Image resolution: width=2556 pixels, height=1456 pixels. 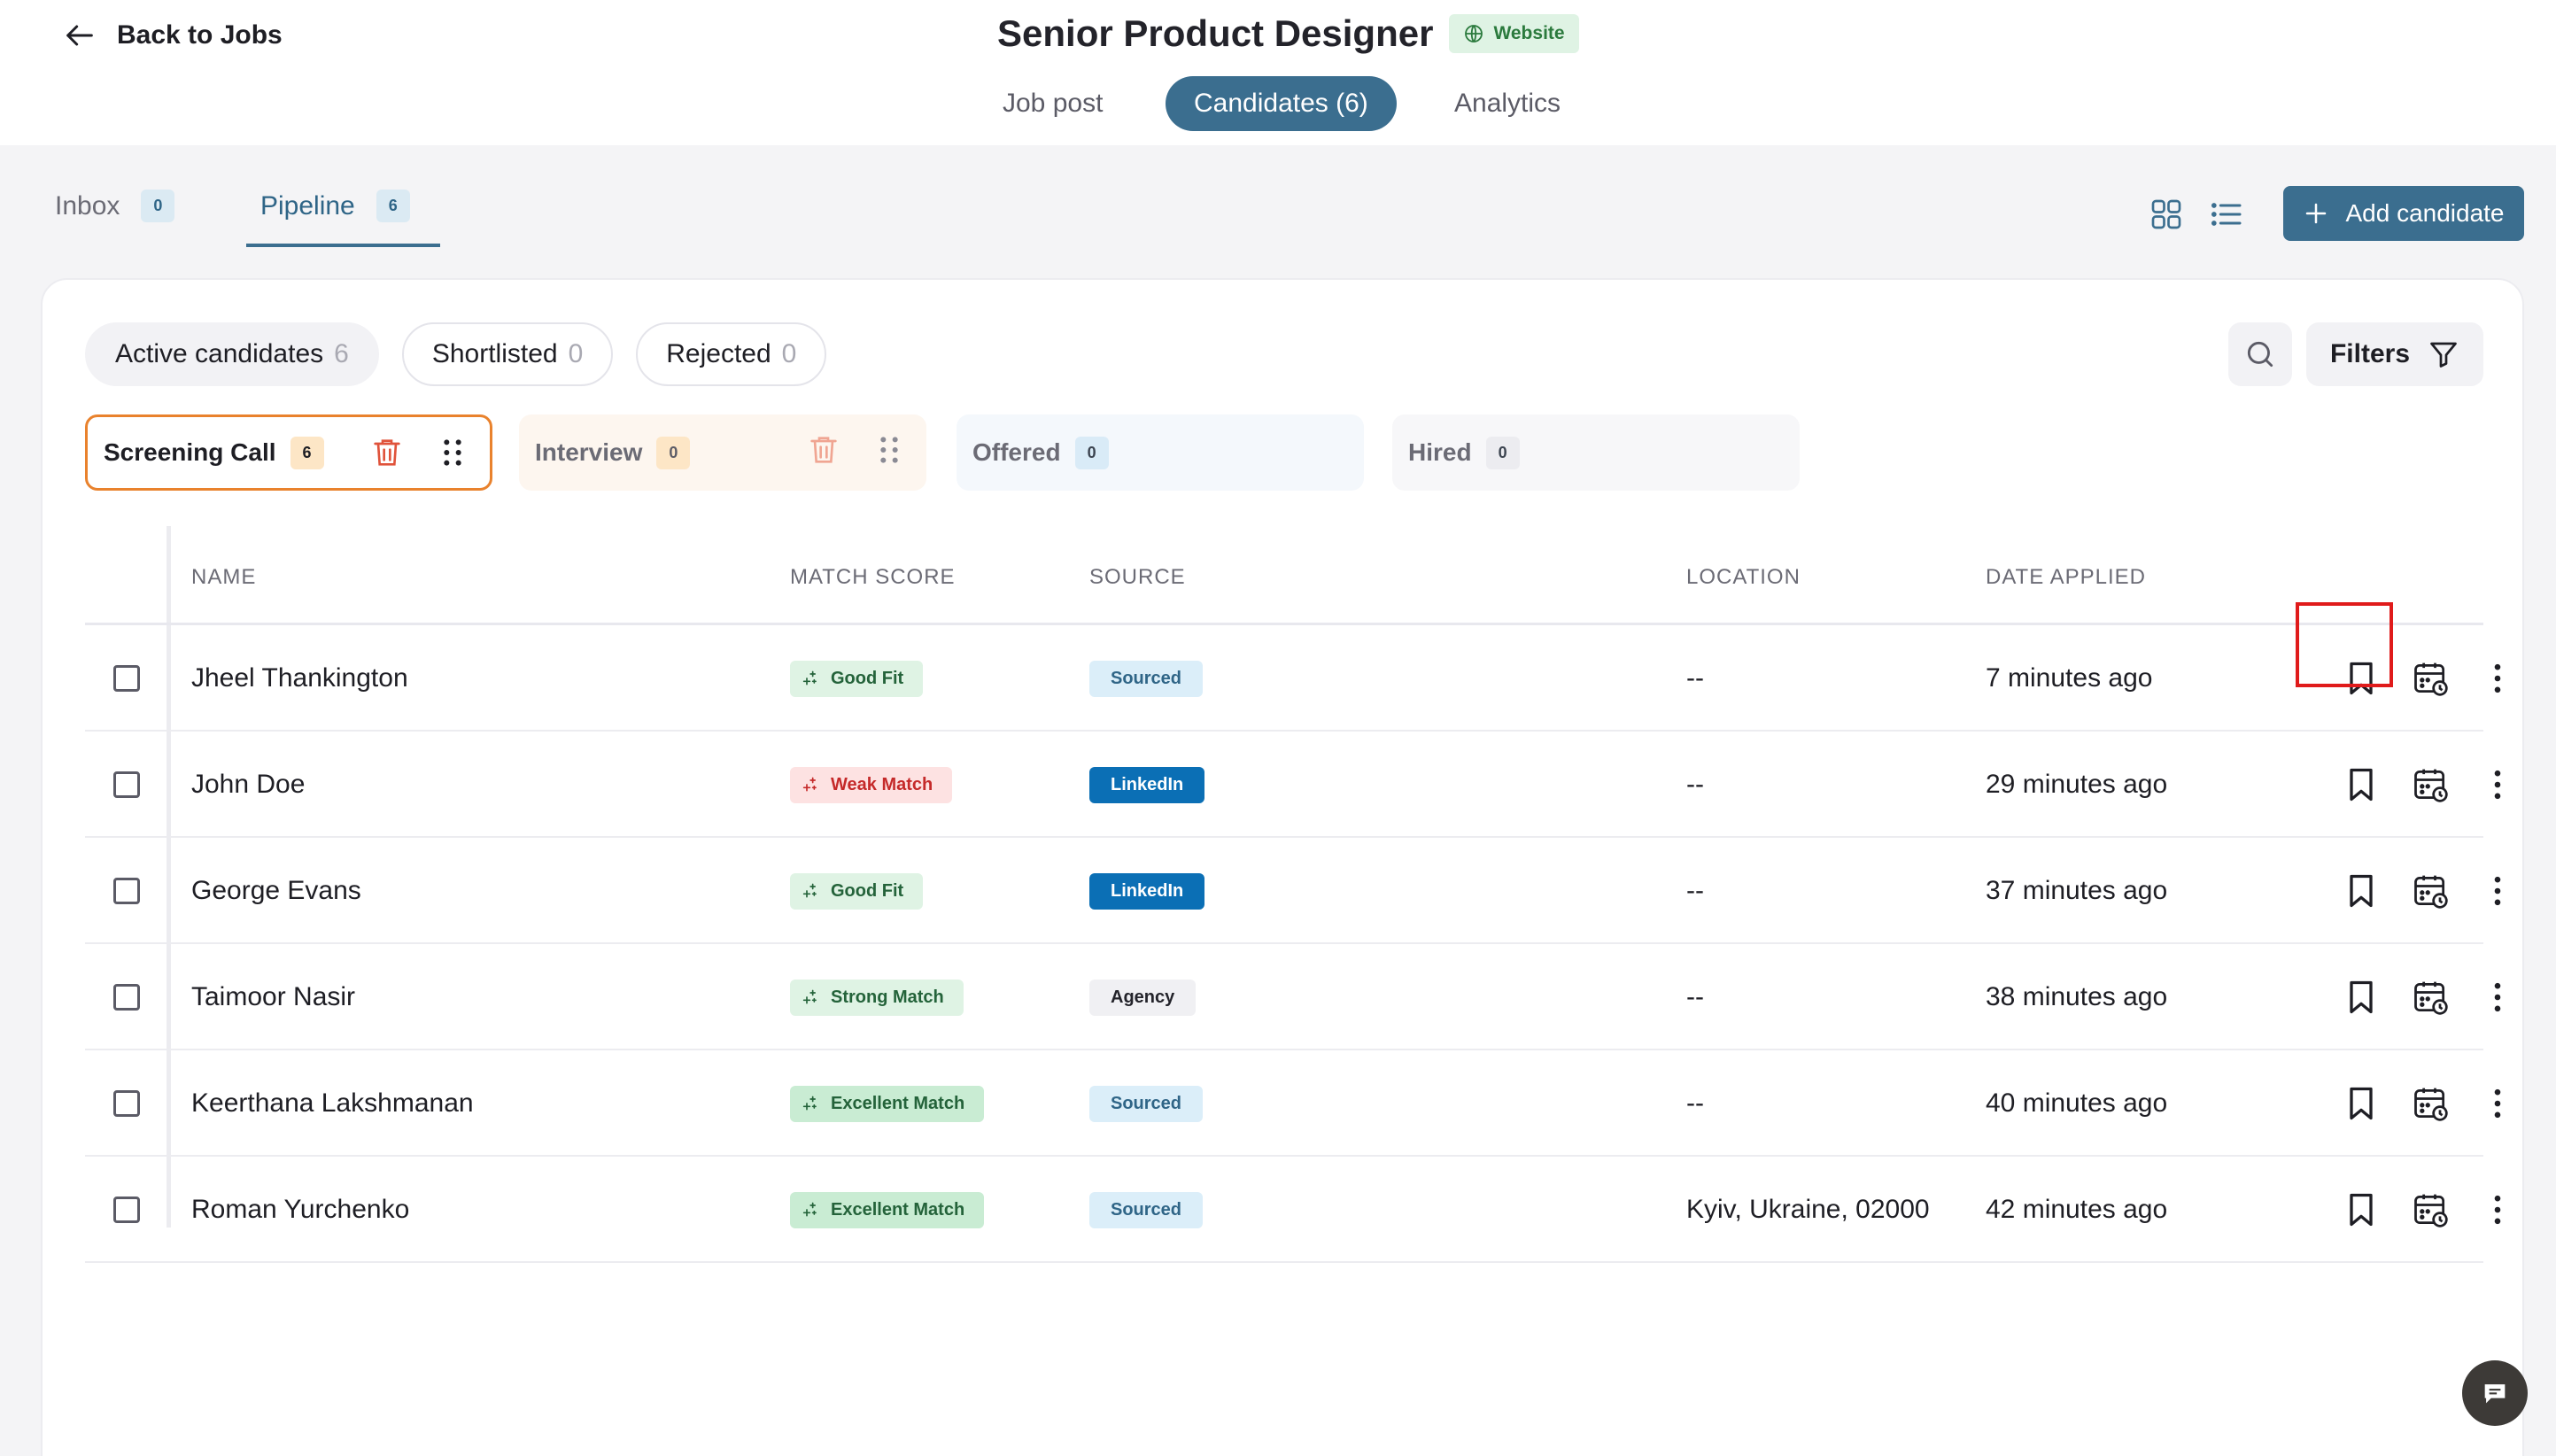 I want to click on source-badge: Sourced, so click(x=1146, y=1103).